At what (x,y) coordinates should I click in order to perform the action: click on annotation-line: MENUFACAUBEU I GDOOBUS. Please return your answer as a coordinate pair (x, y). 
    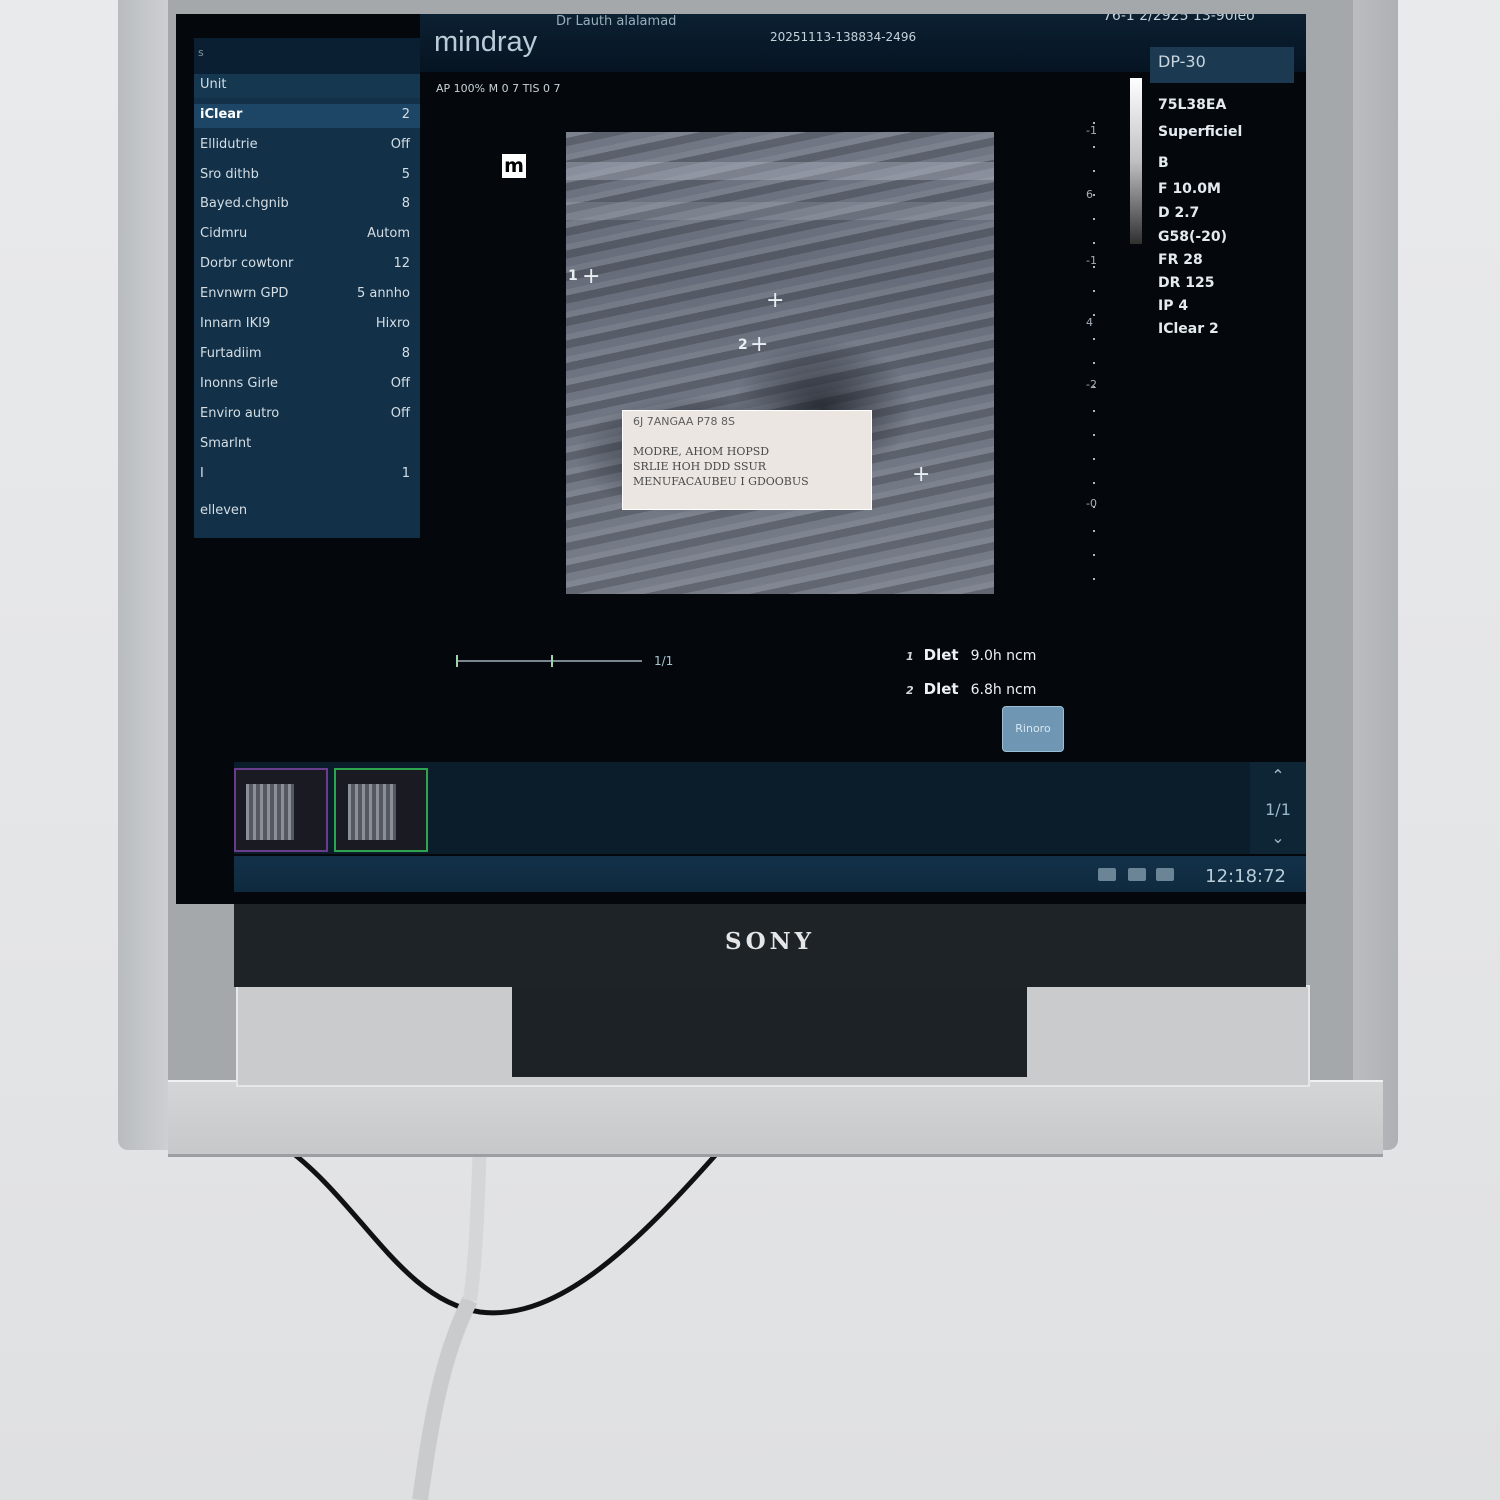
    Looking at the image, I should click on (721, 481).